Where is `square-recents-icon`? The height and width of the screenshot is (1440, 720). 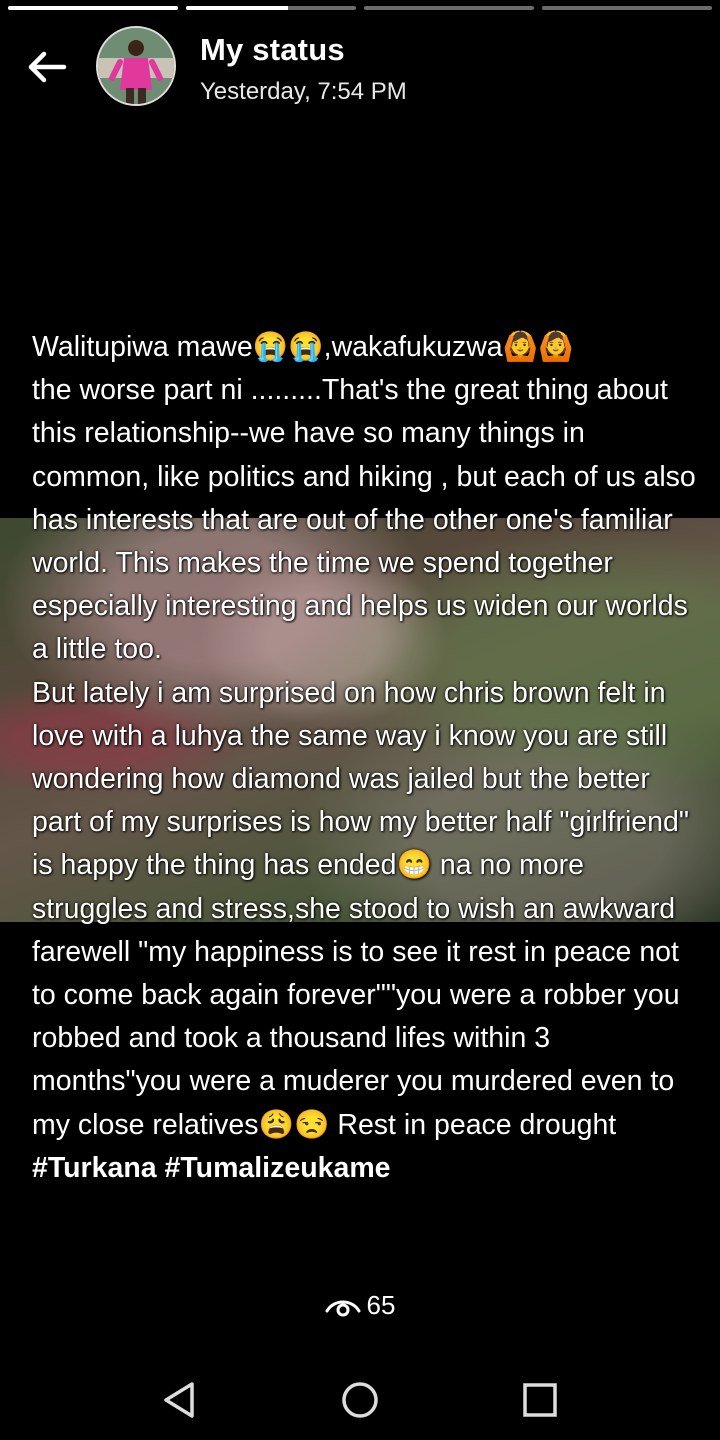
square-recents-icon is located at coordinates (540, 1400).